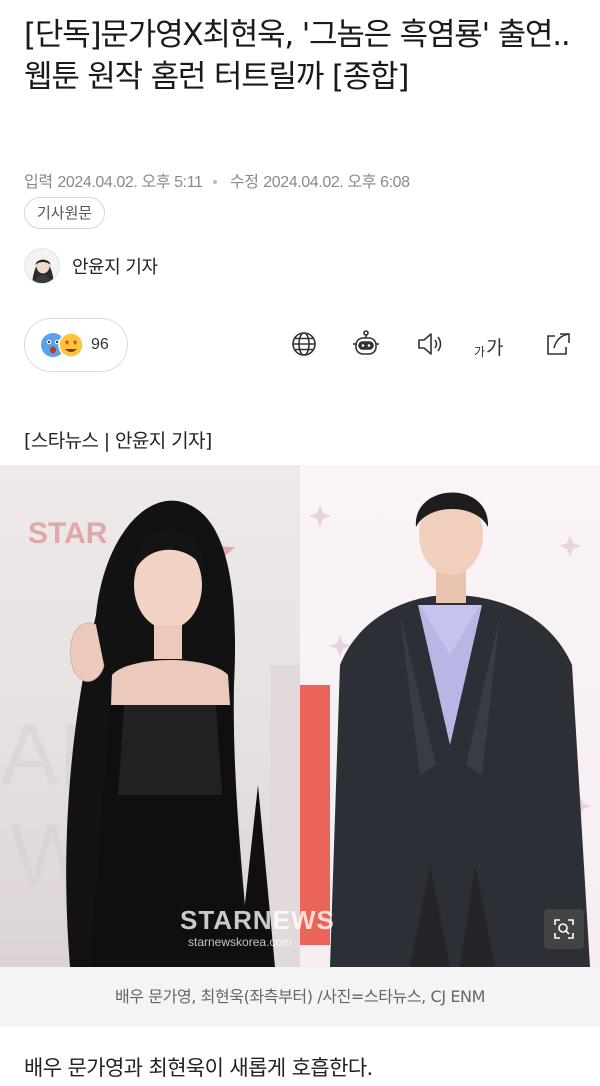 The width and height of the screenshot is (600, 1086). Describe the element at coordinates (244, 181) in the screenshot. I see `modified-label: 수정` at that location.